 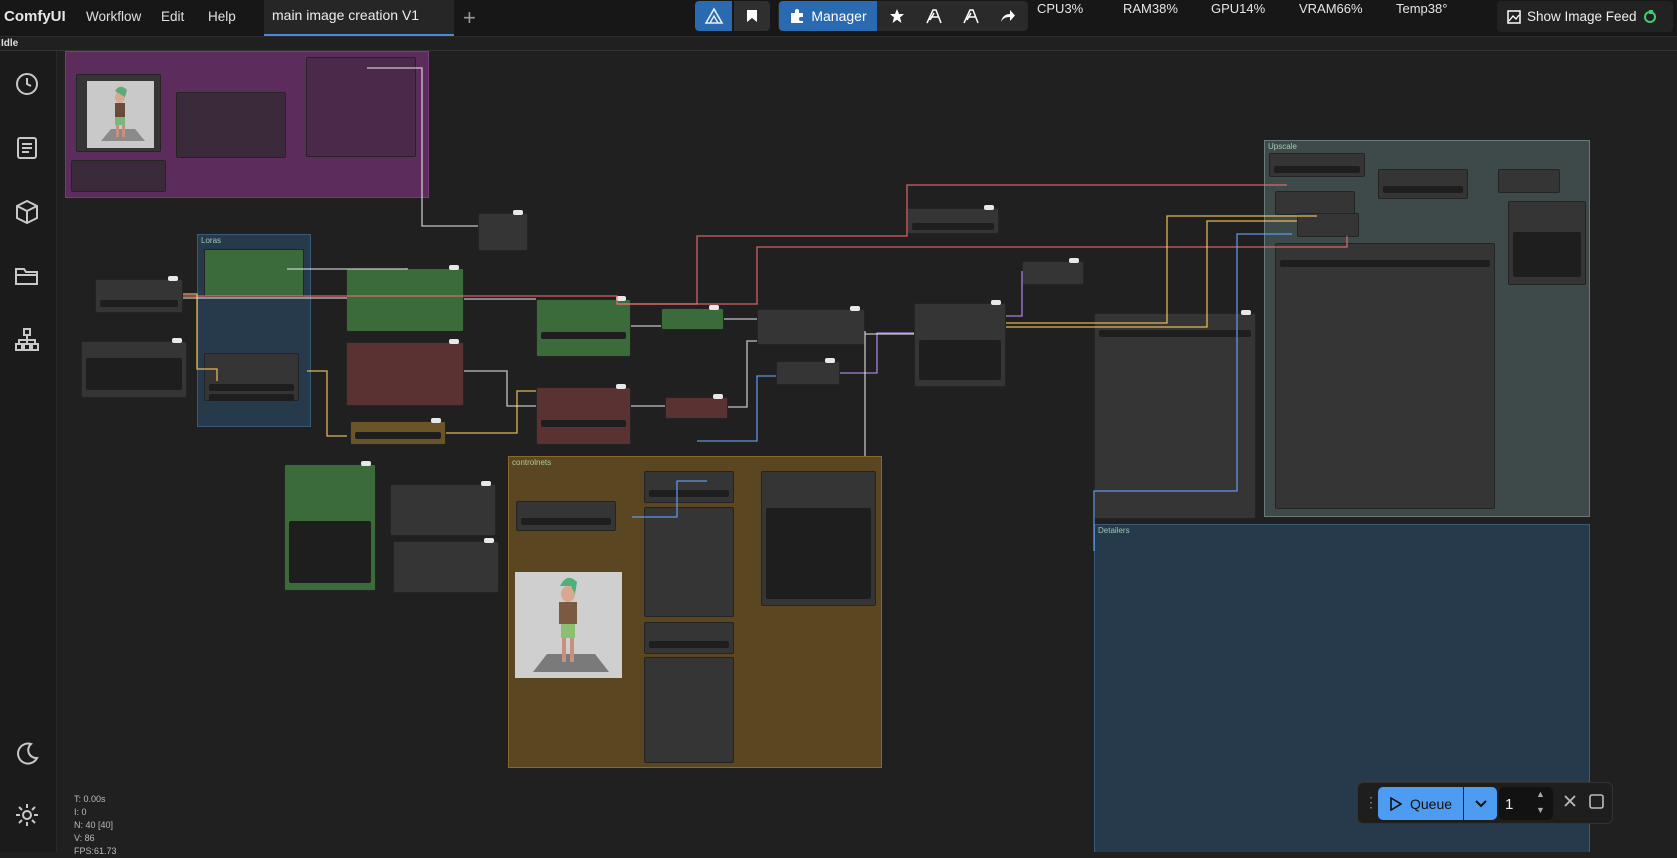 What do you see at coordinates (27, 276) in the screenshot?
I see `workflows-folder-icon` at bounding box center [27, 276].